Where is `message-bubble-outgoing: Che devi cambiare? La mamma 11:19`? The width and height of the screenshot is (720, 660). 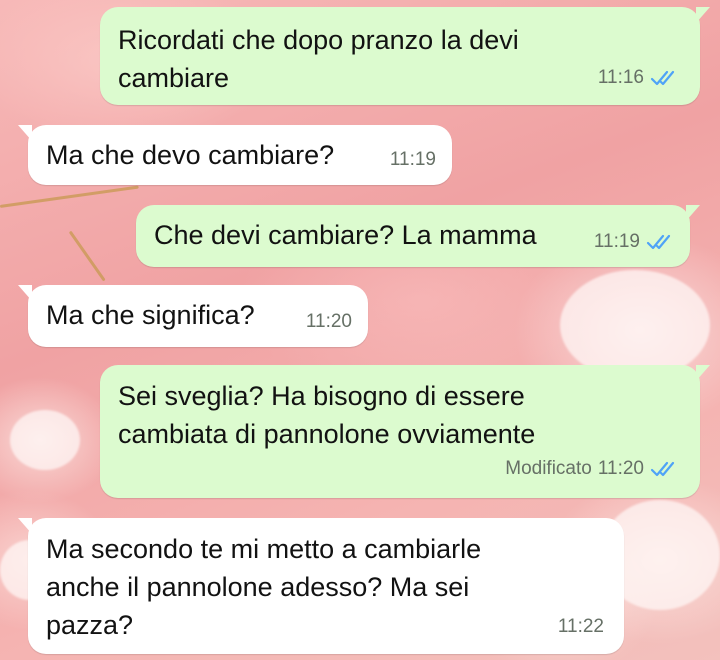 message-bubble-outgoing: Che devi cambiare? La mamma 11:19 is located at coordinates (418, 236).